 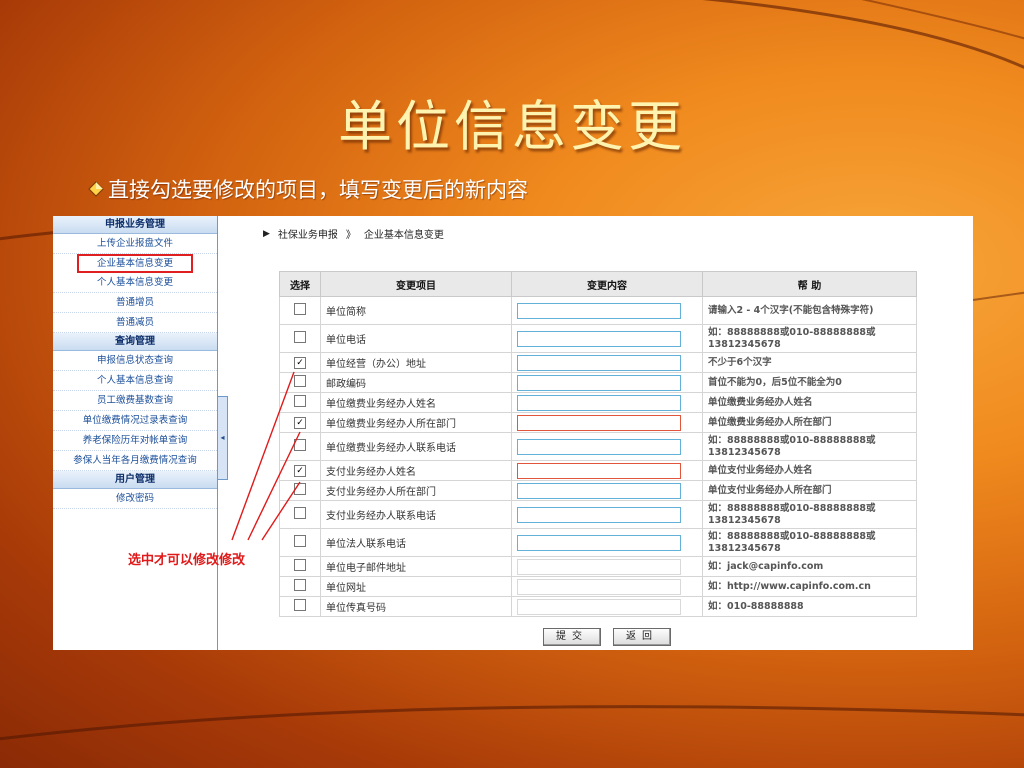 I want to click on item-name: 支付业务经办人姓名, so click(x=416, y=470).